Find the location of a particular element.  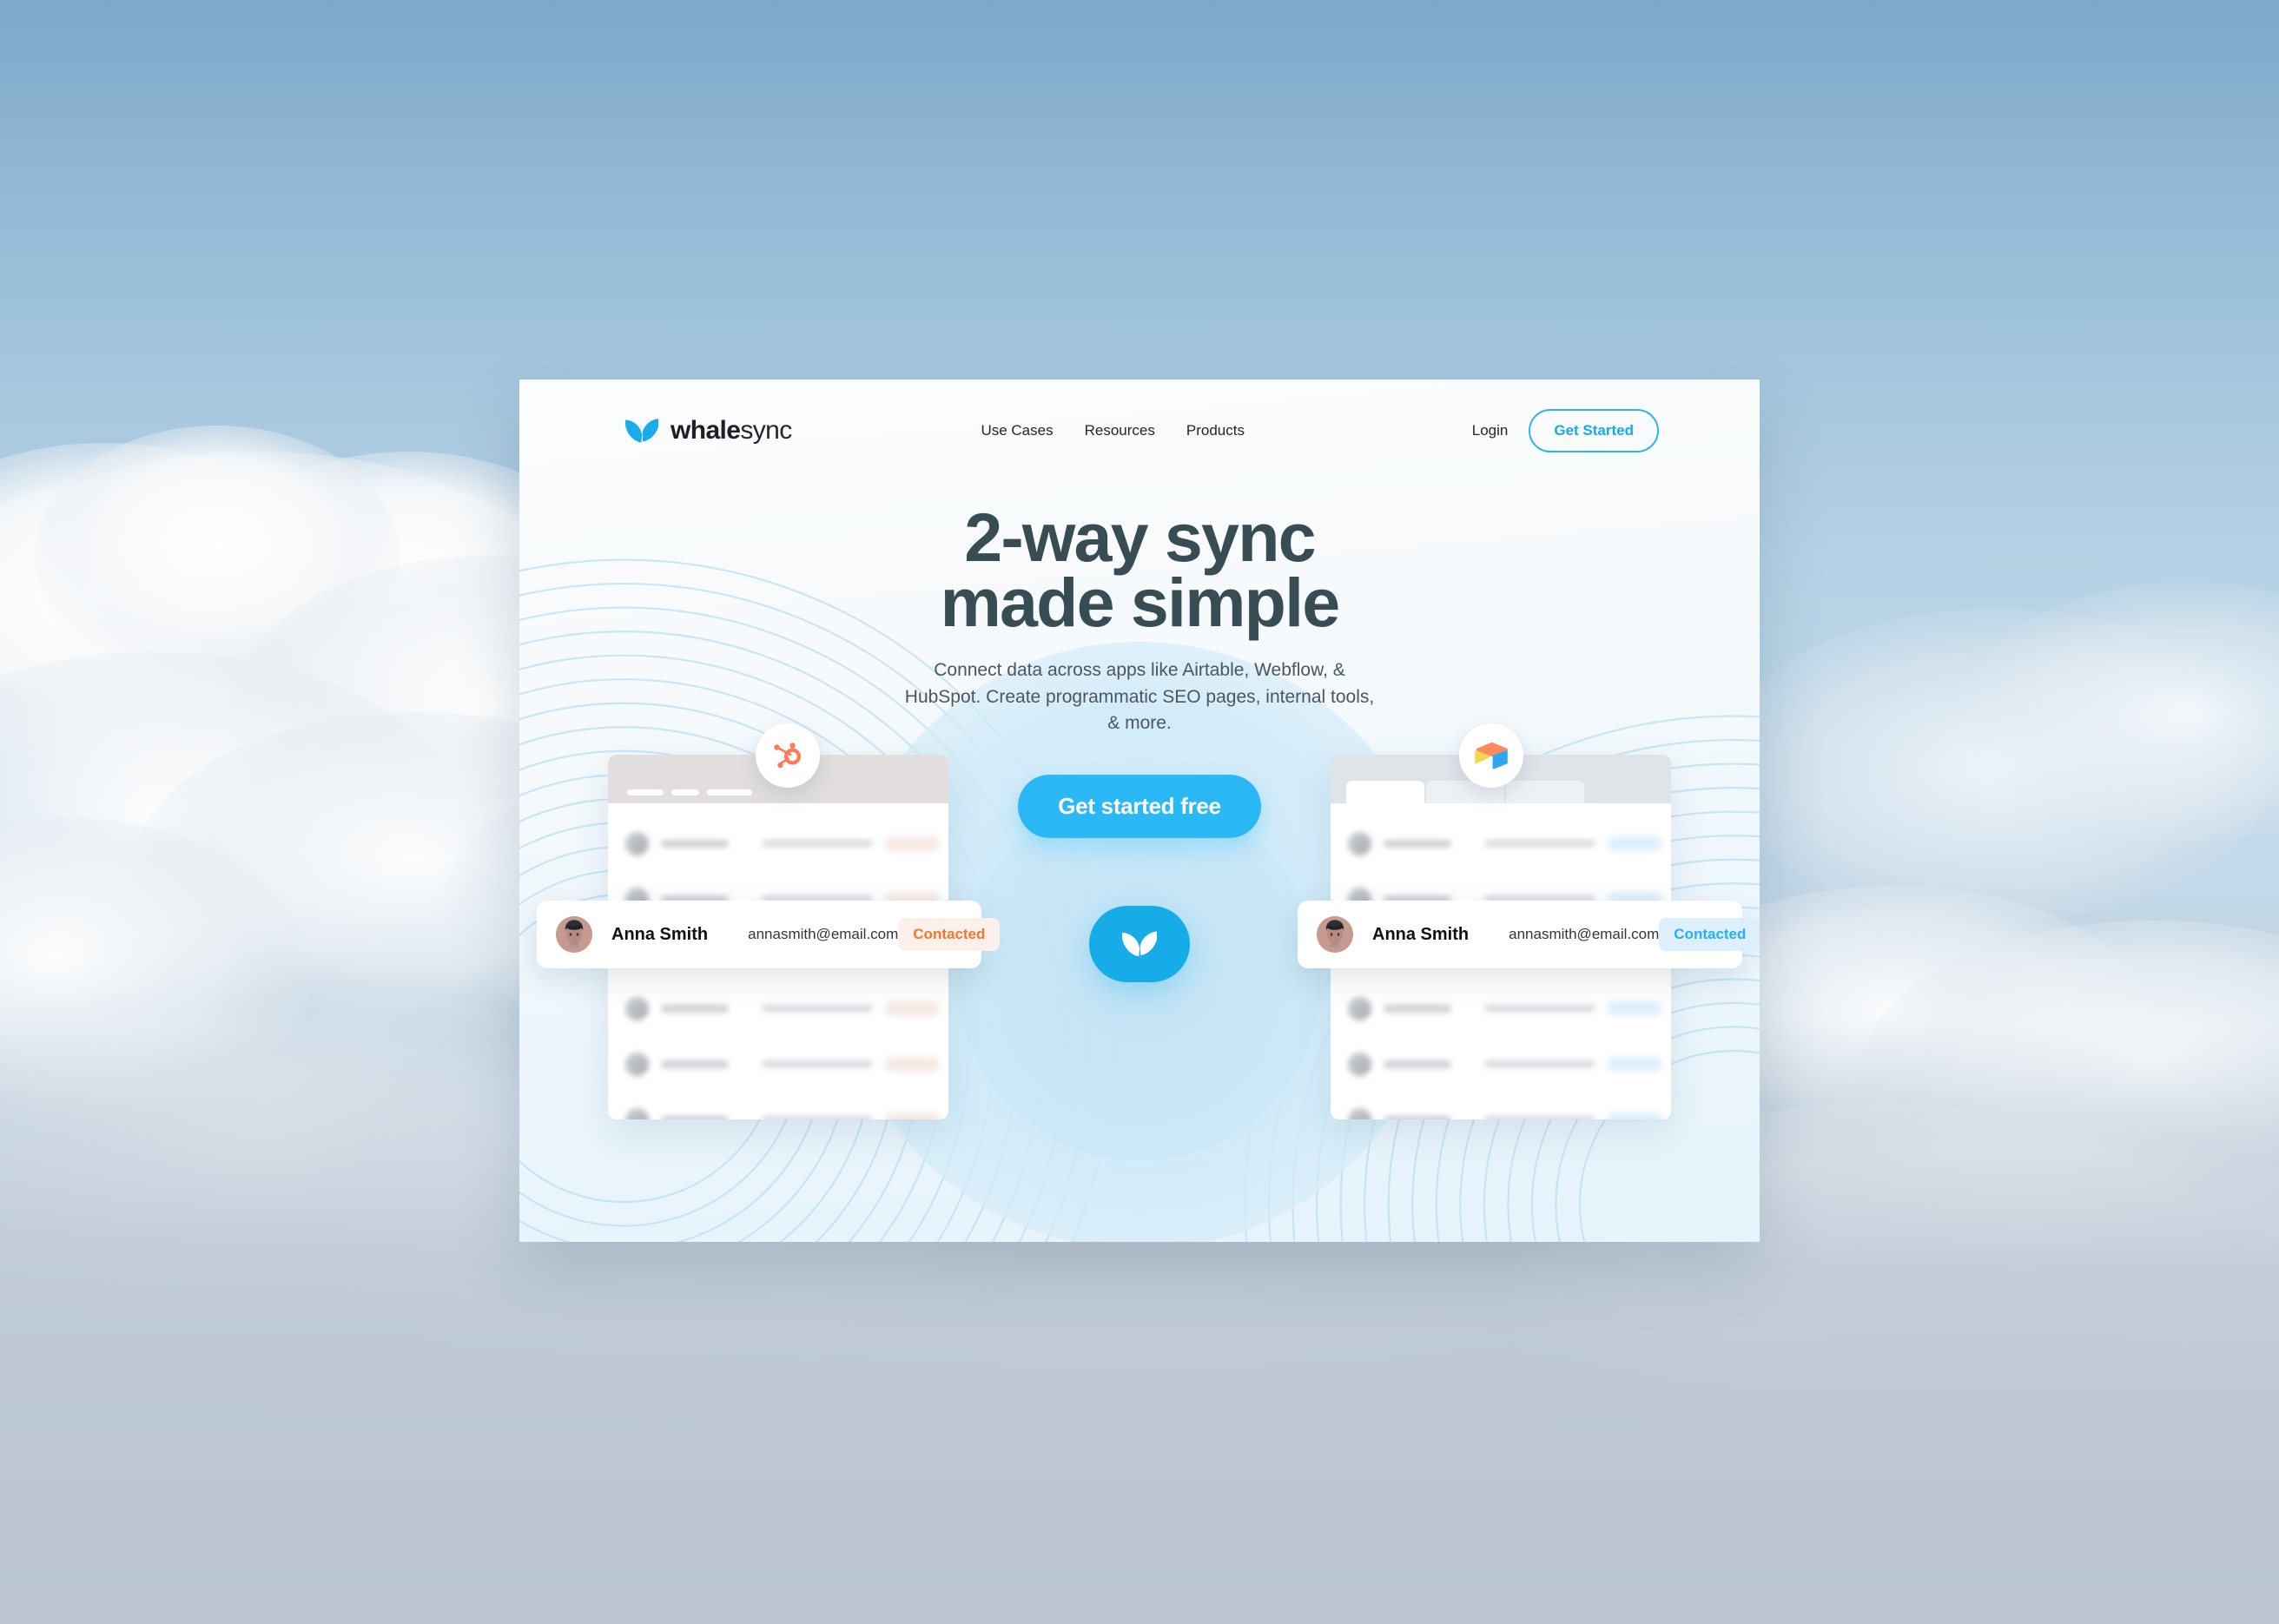

contact-row-right: Anna Smith annasmith@email.com Contacted is located at coordinates (1529, 934).